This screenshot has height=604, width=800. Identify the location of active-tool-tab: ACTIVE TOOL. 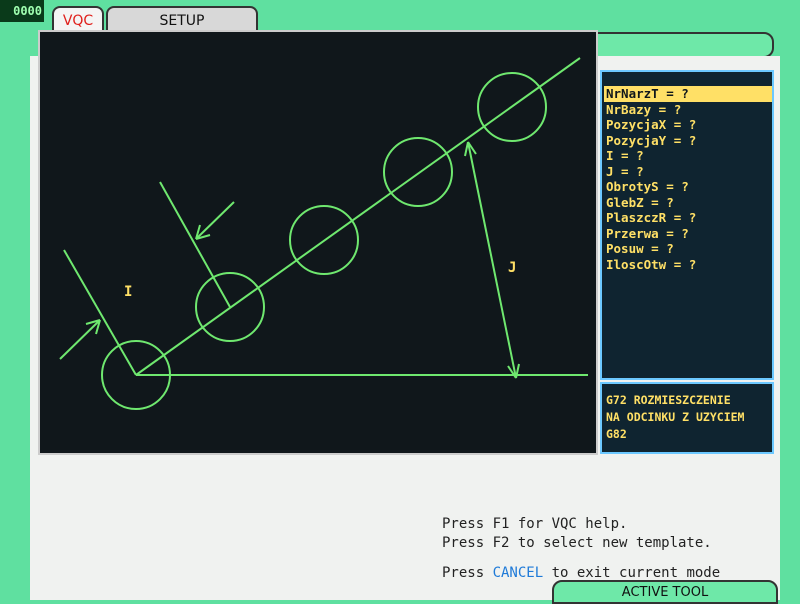
(665, 592).